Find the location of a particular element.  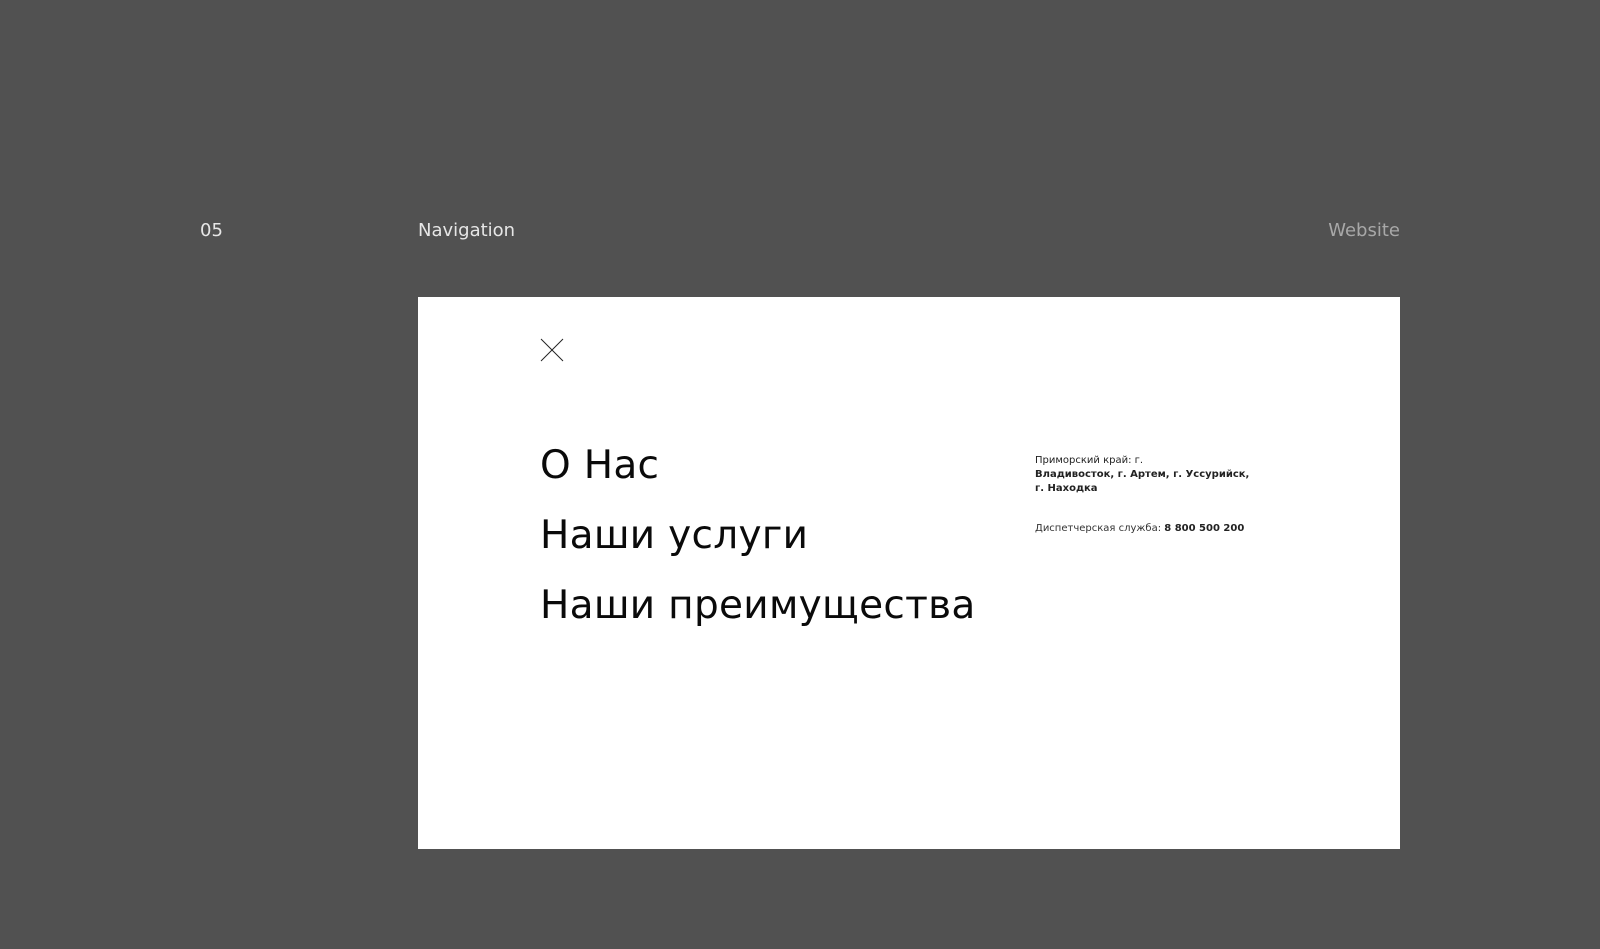

slide-number: 05 is located at coordinates (211, 230).